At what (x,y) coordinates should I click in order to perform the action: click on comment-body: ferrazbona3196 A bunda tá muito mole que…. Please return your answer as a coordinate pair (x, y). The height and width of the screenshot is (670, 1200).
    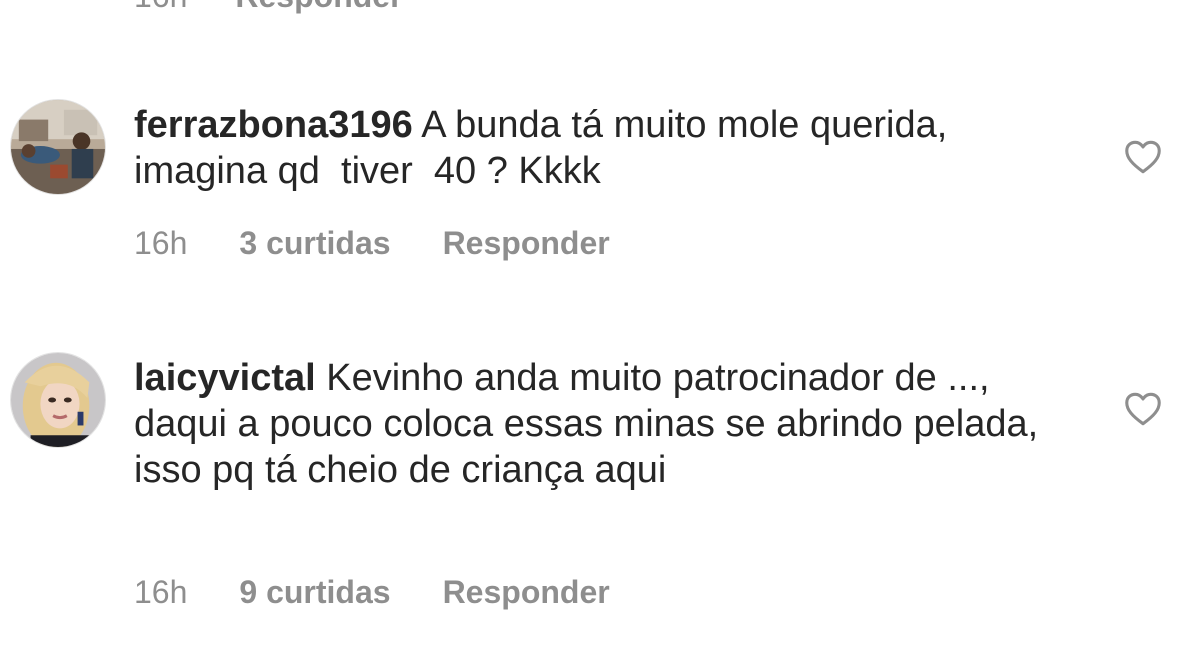
    Looking at the image, I should click on (609, 148).